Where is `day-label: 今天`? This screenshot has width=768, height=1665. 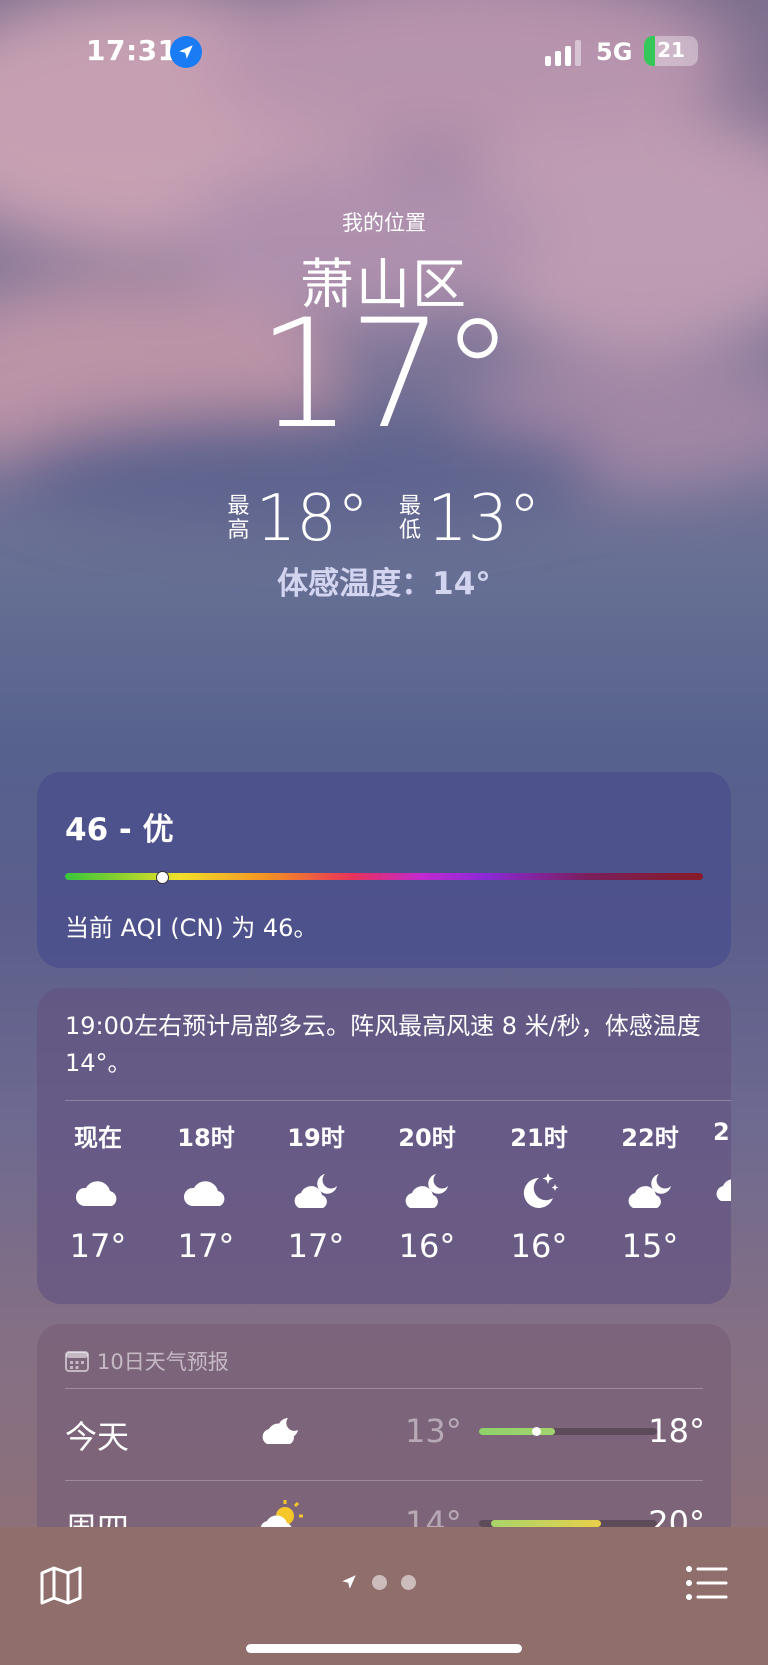 day-label: 今天 is located at coordinates (97, 1437).